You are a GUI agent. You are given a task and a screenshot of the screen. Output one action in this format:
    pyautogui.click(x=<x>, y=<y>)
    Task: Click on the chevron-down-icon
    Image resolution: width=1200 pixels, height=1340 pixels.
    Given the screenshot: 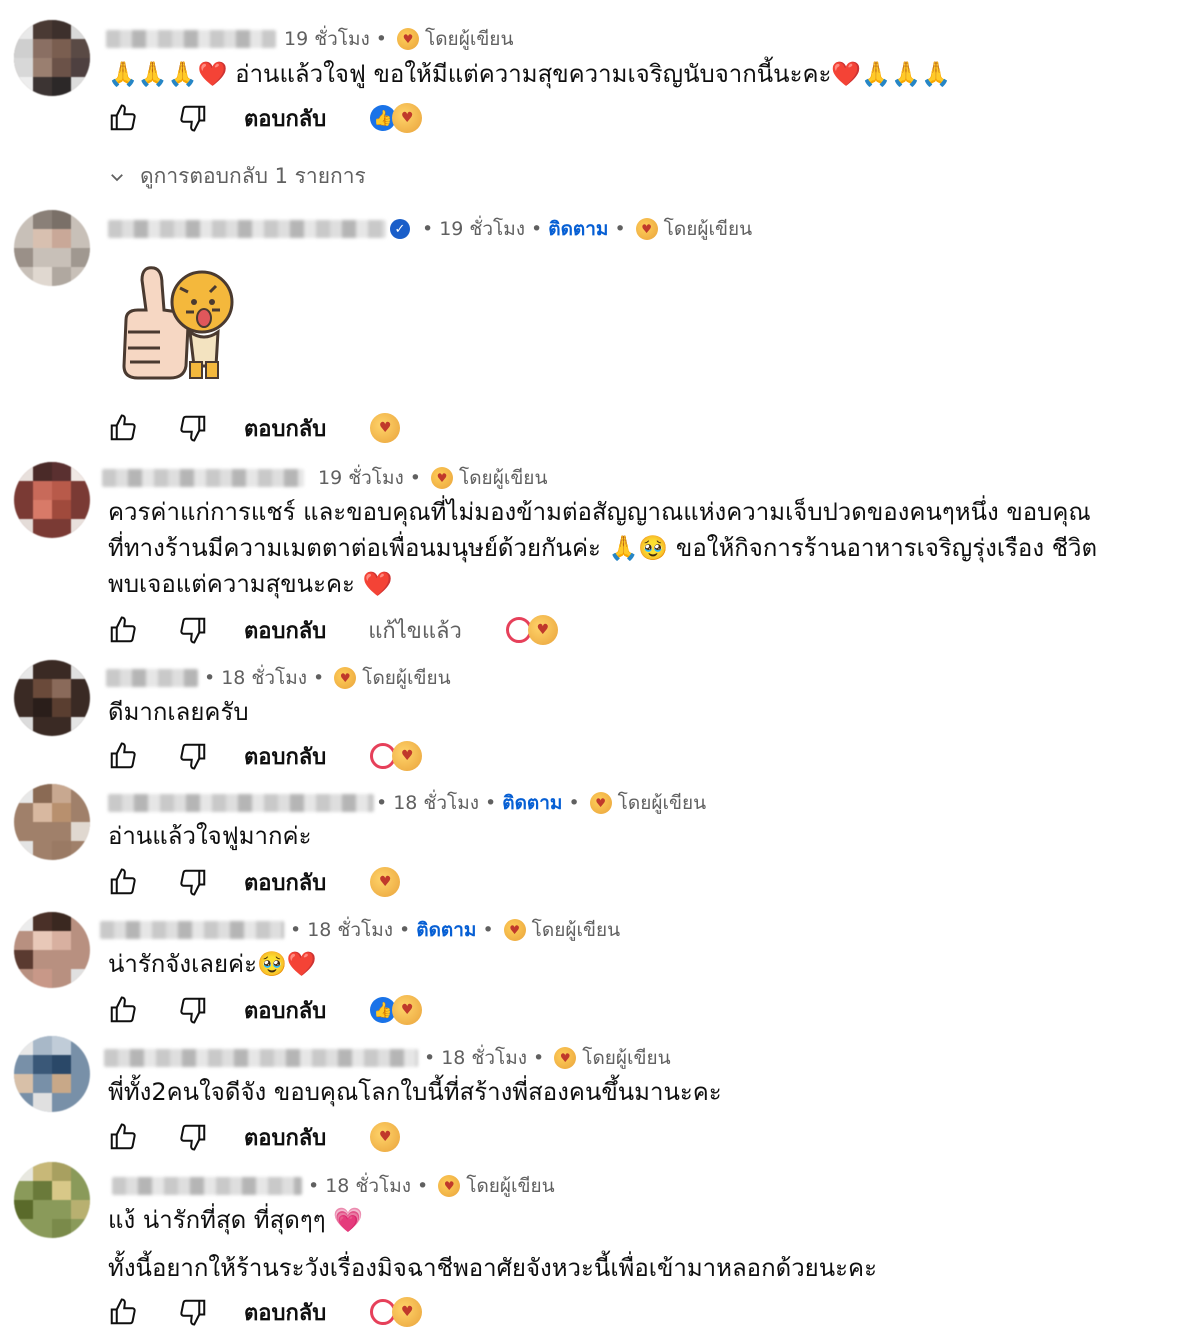 What is the action you would take?
    pyautogui.click(x=117, y=177)
    